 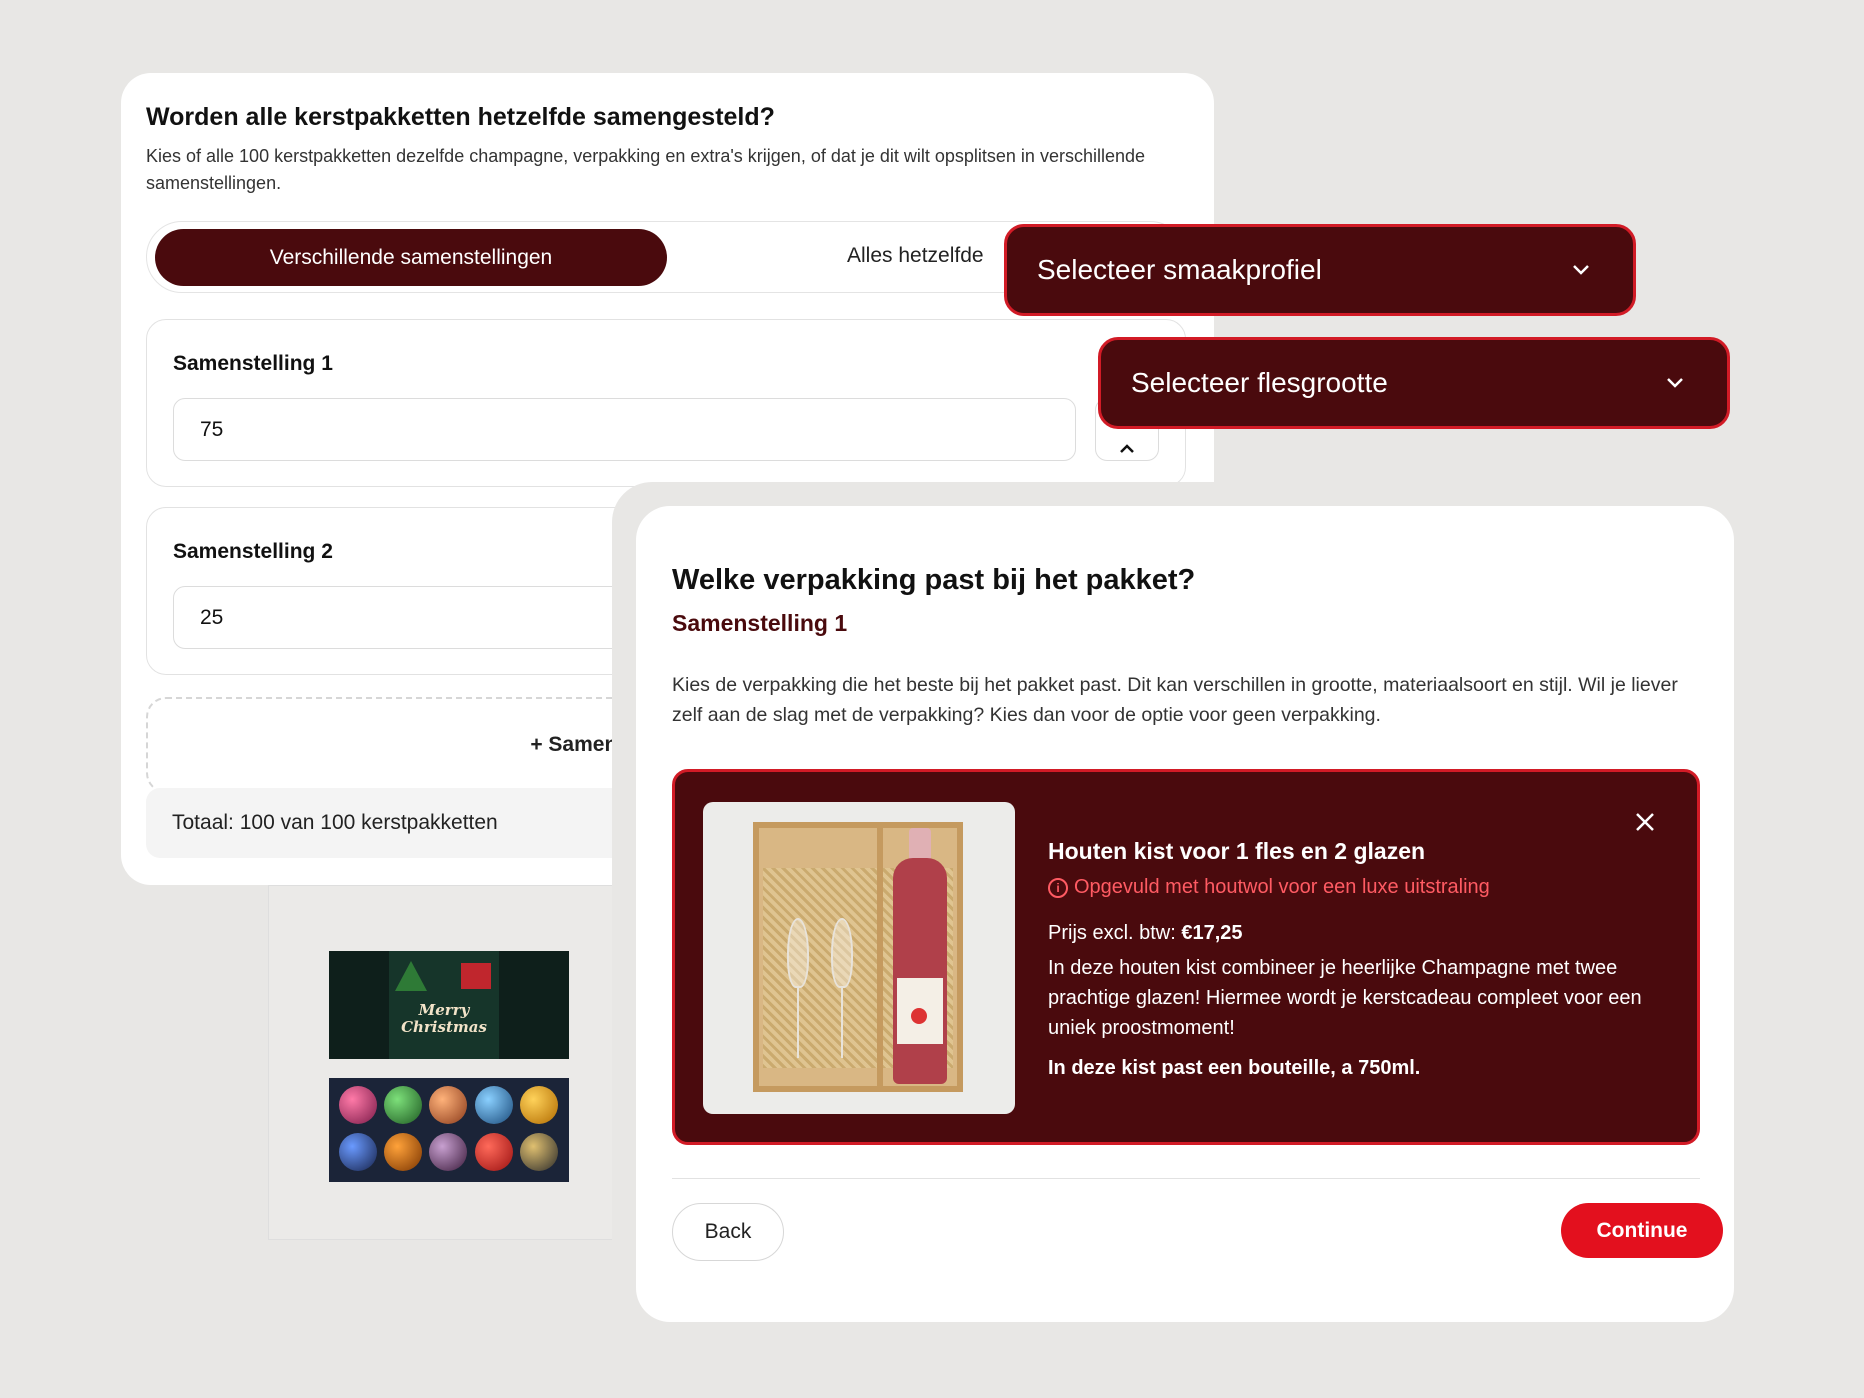 I want to click on lid-label: Merry Christmas, so click(x=444, y=1005).